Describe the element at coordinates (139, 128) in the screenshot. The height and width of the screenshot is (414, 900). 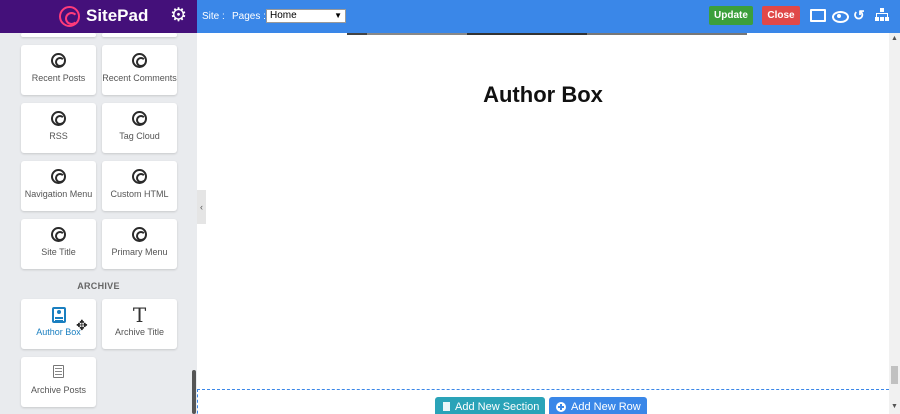
I see `widget-tag-cloud: Tag Cloud` at that location.